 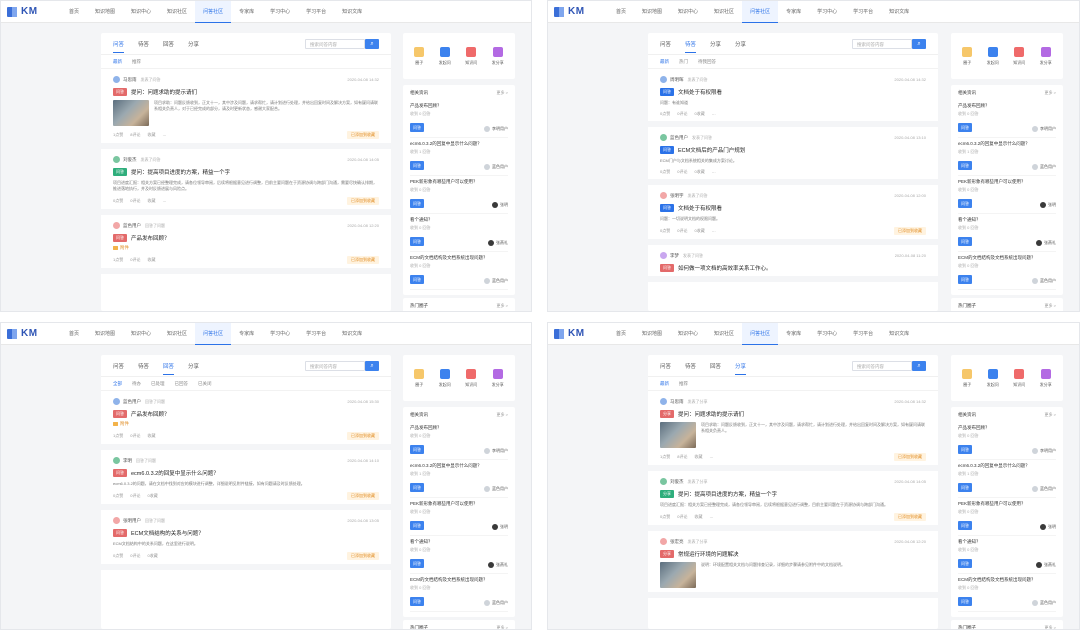 I want to click on post-thumbnail-image, so click(x=678, y=435).